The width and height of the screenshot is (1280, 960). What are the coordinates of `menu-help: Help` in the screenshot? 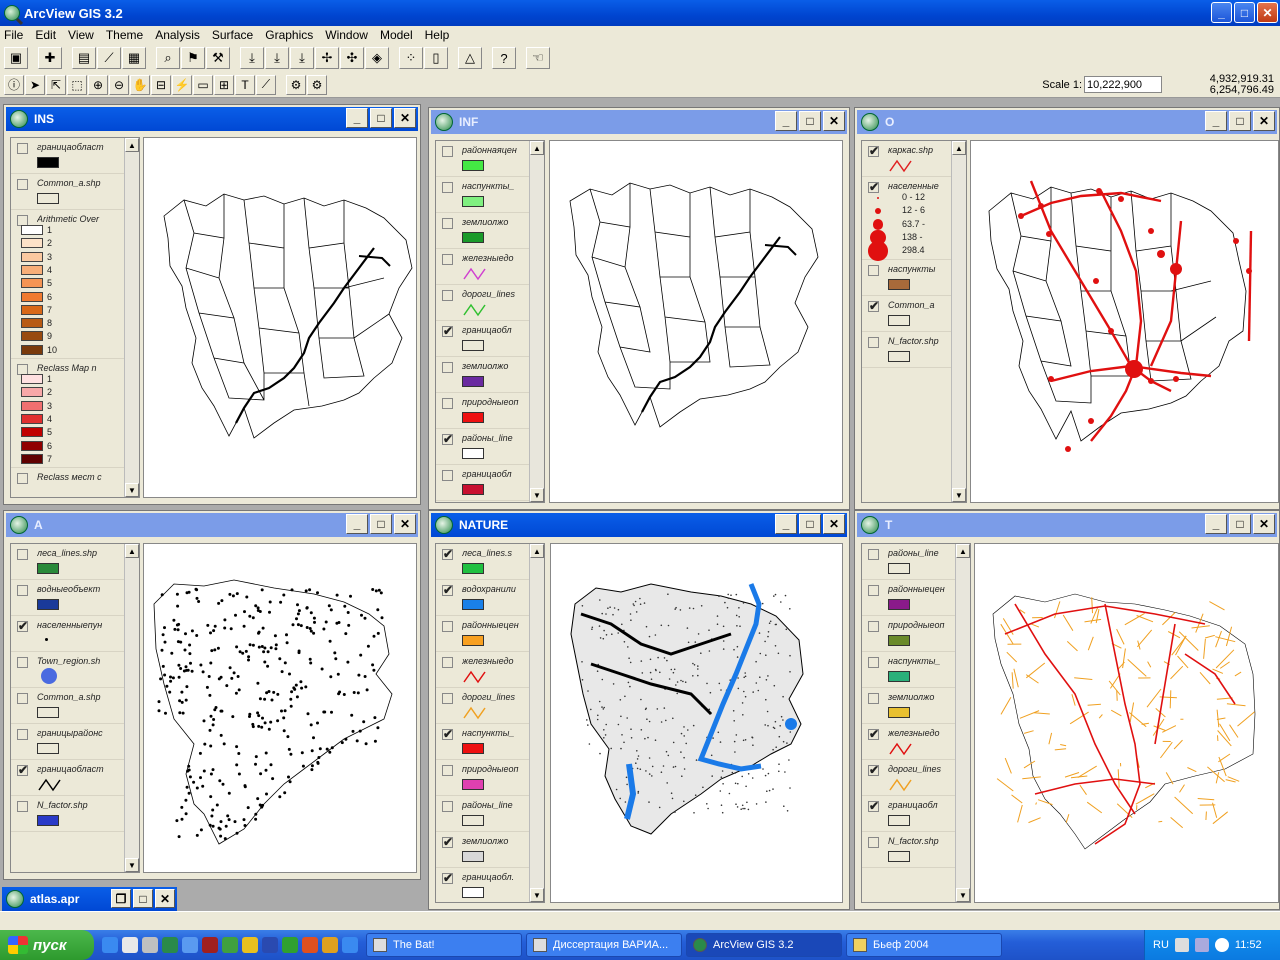 It's located at (437, 35).